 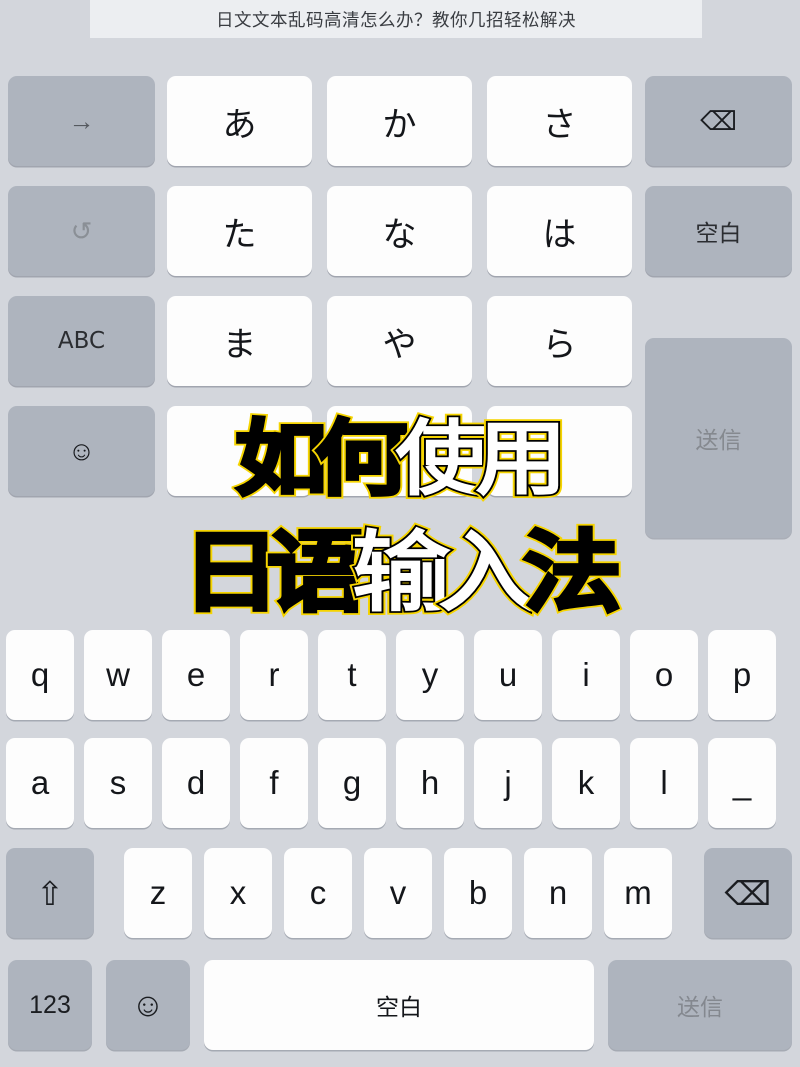 I want to click on qwerty-key-i: i, so click(x=586, y=675).